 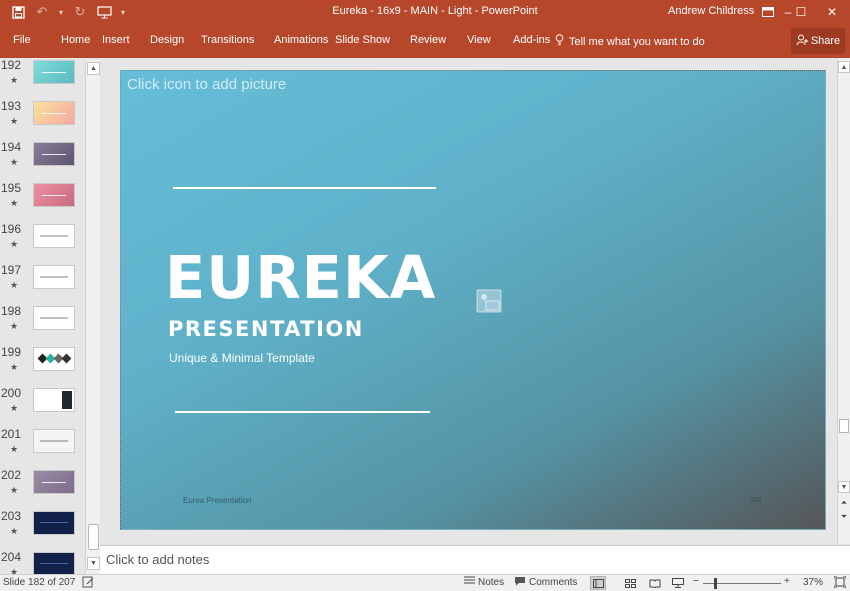 What do you see at coordinates (844, 487) in the screenshot?
I see `canvas-scroll-down-icon: ▼` at bounding box center [844, 487].